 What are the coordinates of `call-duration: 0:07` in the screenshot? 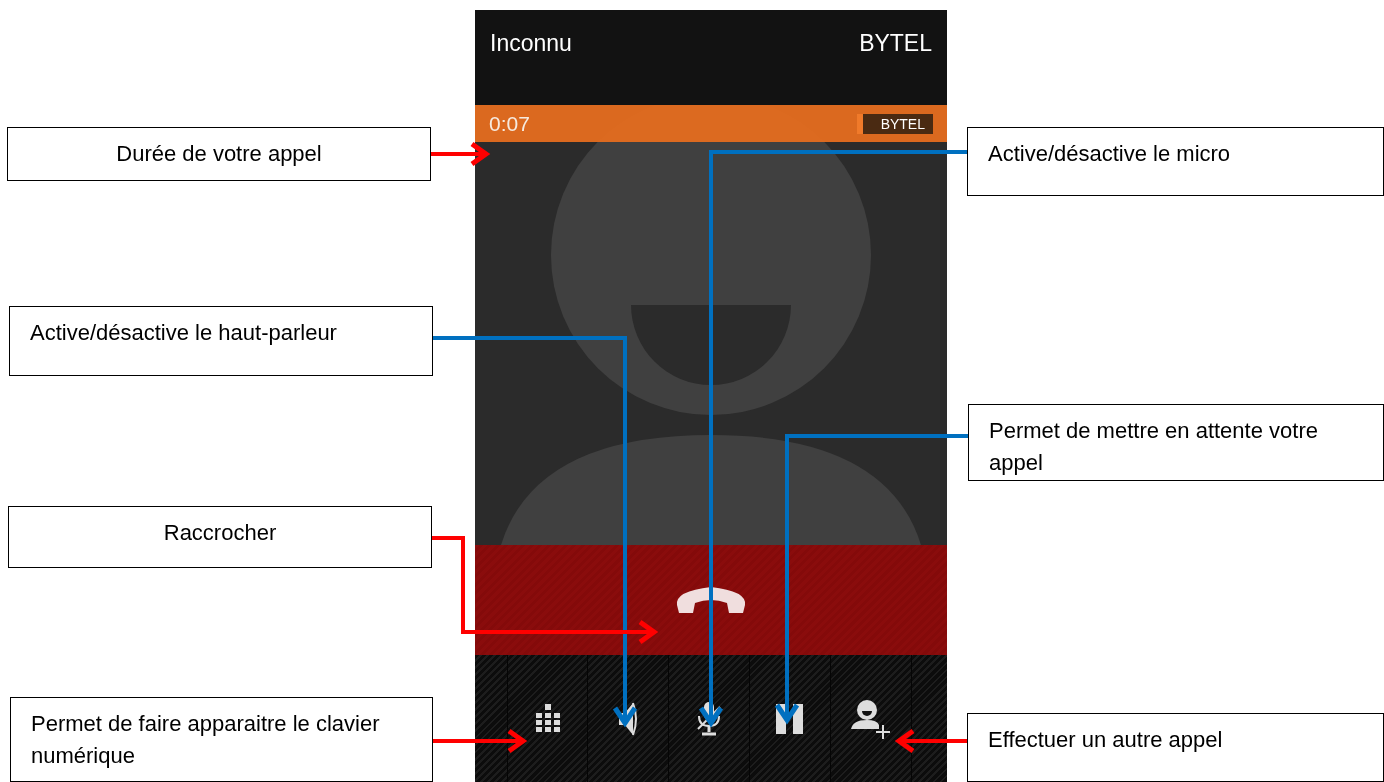 It's located at (509, 123).